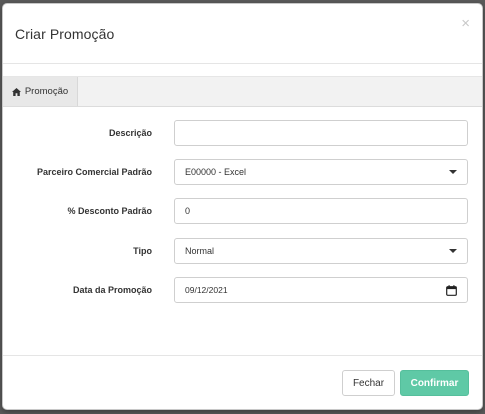 The width and height of the screenshot is (485, 414). I want to click on modal-title: Criar Promoção, so click(65, 34).